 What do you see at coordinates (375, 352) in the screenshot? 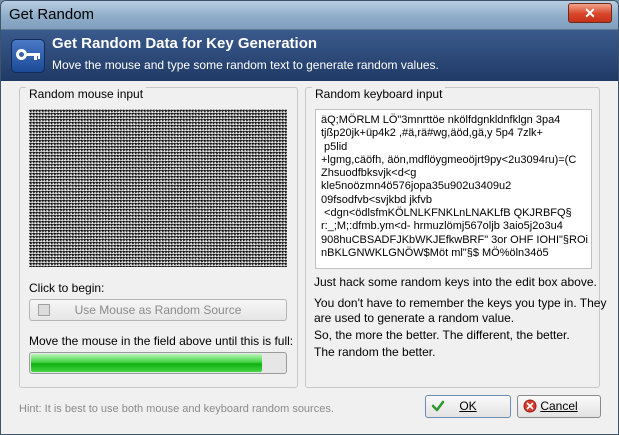
I see `info-line-5: The random the better.` at bounding box center [375, 352].